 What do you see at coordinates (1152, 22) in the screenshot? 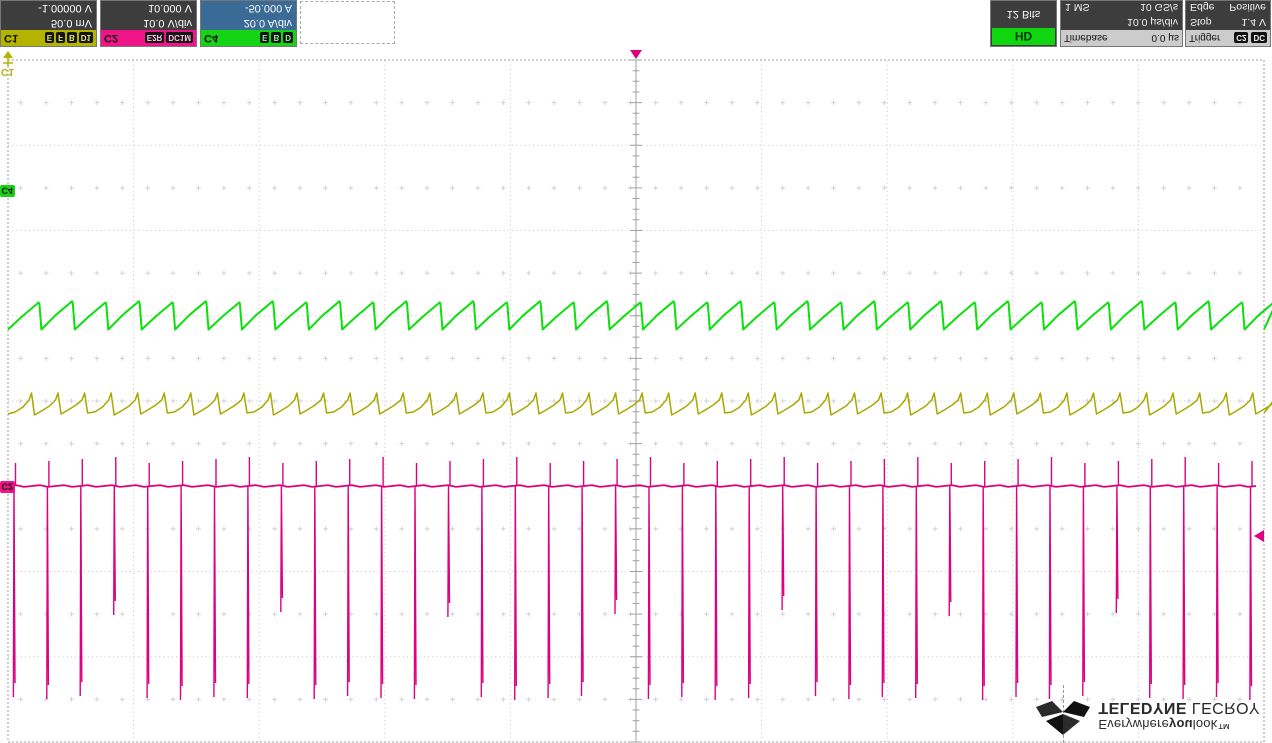
I see `timebase-per-div: 10.0 µs/div` at bounding box center [1152, 22].